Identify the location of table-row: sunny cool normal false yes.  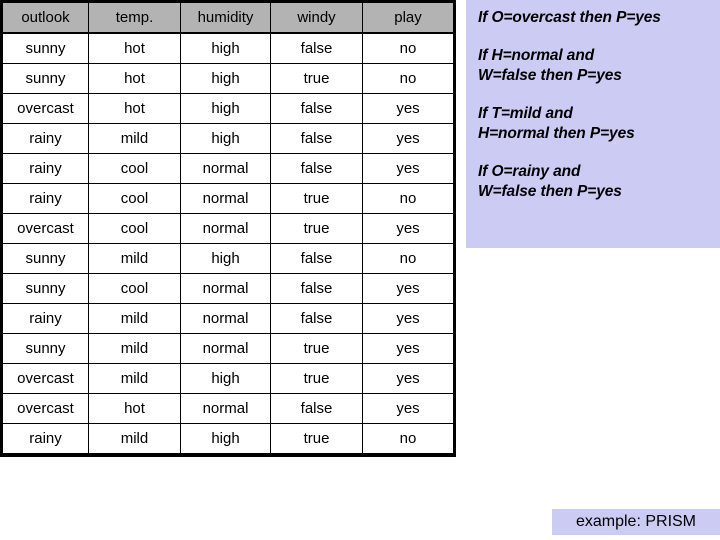
(228, 288).